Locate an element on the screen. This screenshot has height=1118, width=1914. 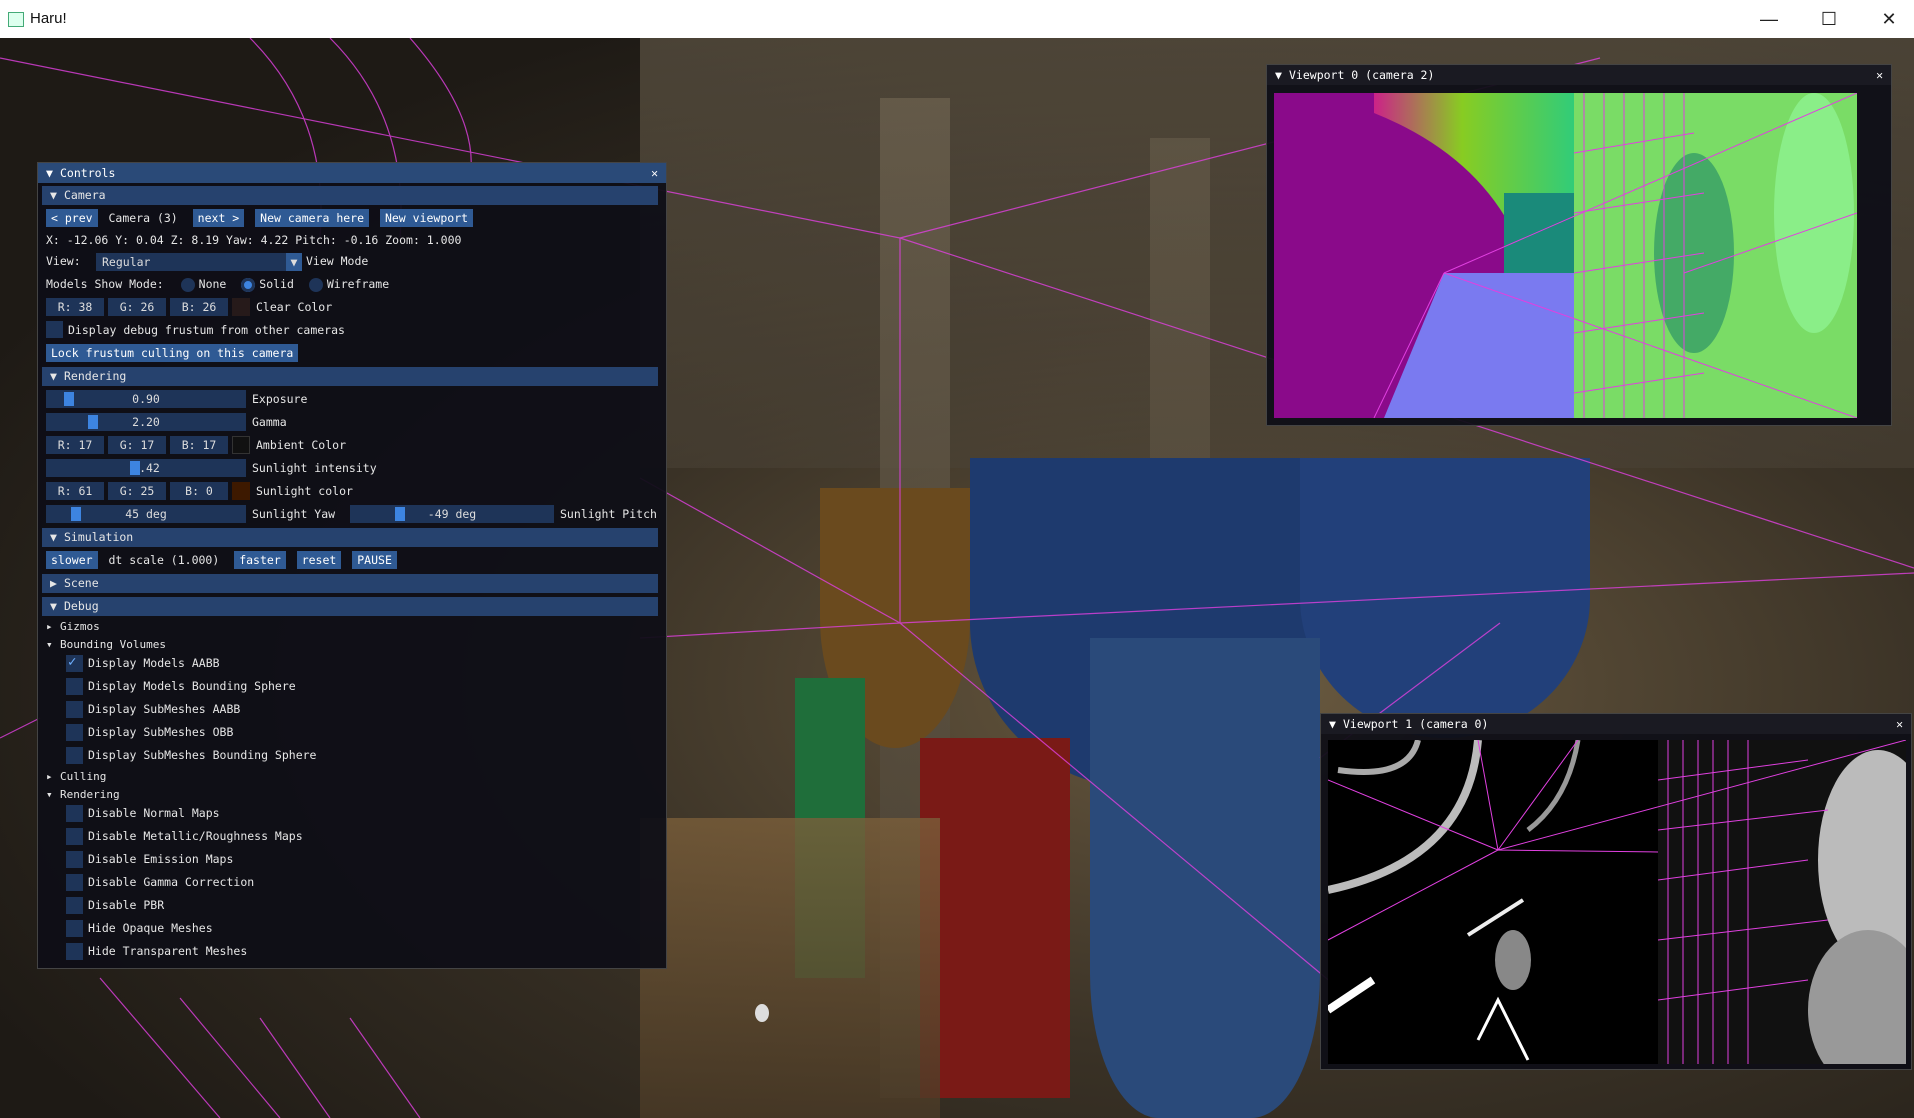
sunlight-yaw-slider: 45 deg is located at coordinates (146, 514).